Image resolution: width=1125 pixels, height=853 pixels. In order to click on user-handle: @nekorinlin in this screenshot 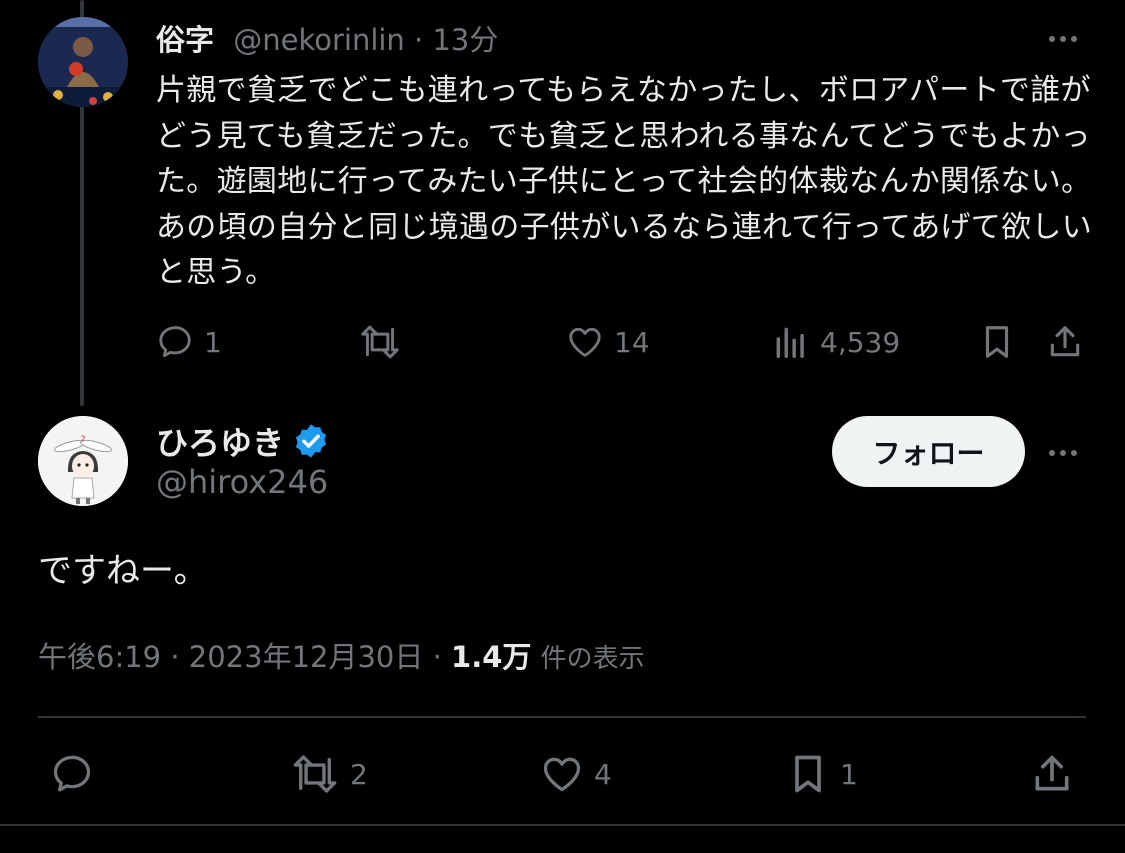, I will do `click(319, 40)`.